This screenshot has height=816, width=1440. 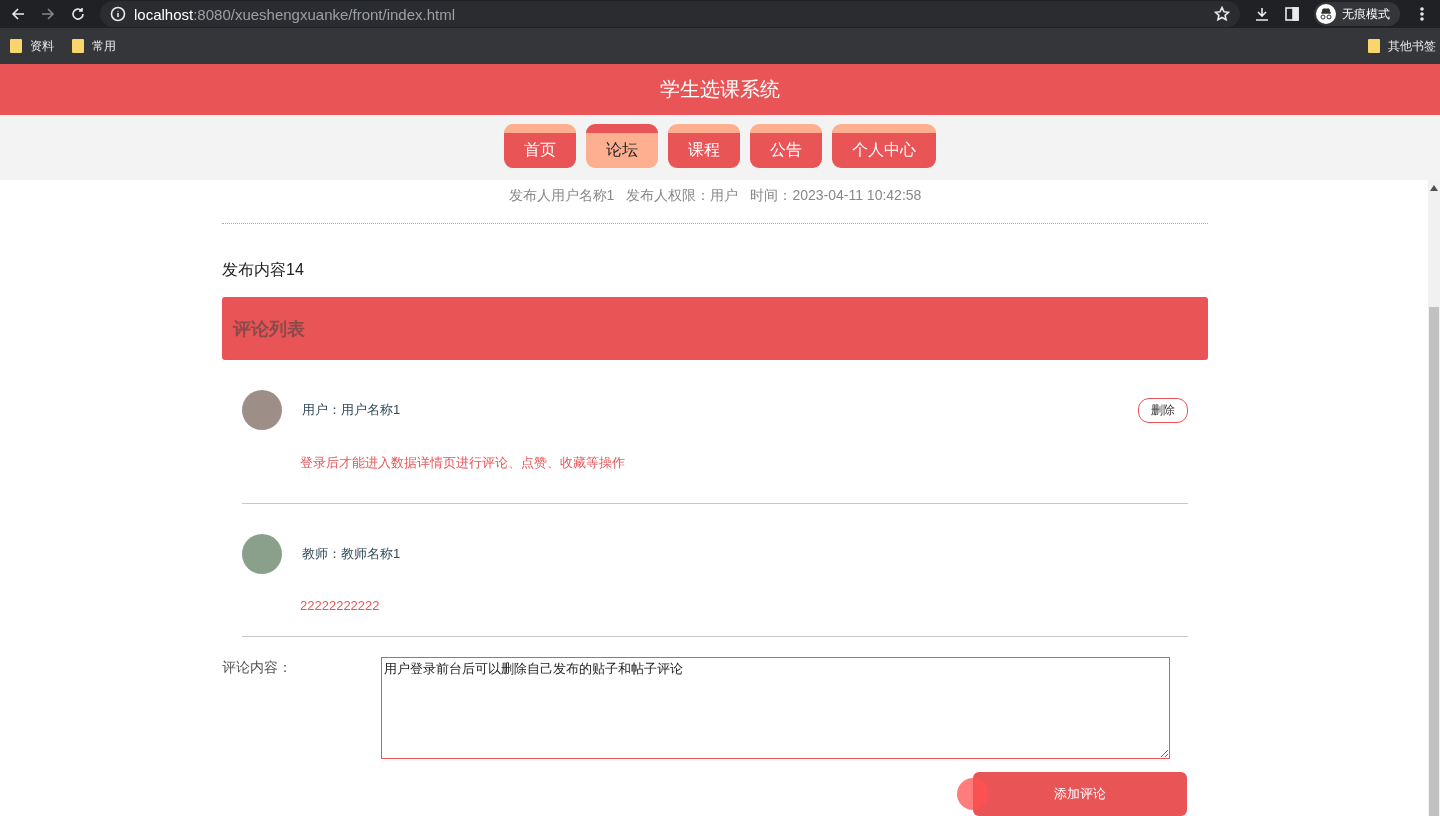 What do you see at coordinates (775, 708) in the screenshot?
I see `comment-input: 用户登录前台后可以删除自己发布的贴子和帖子评论` at bounding box center [775, 708].